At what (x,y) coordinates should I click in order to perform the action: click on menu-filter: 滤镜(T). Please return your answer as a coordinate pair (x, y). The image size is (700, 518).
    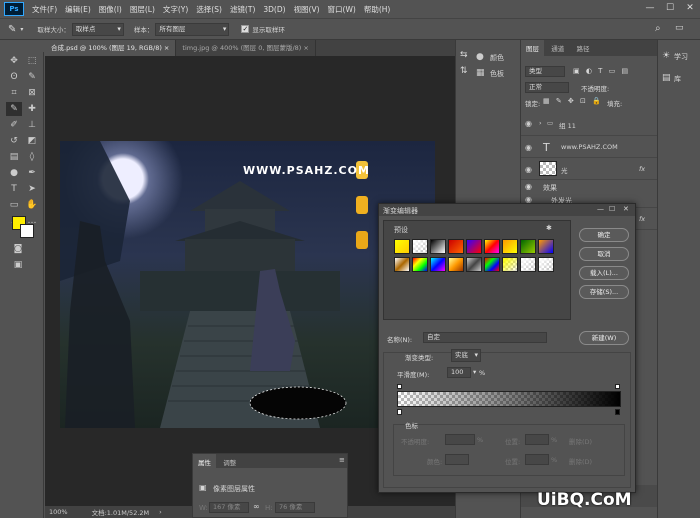
    Looking at the image, I should click on (242, 9).